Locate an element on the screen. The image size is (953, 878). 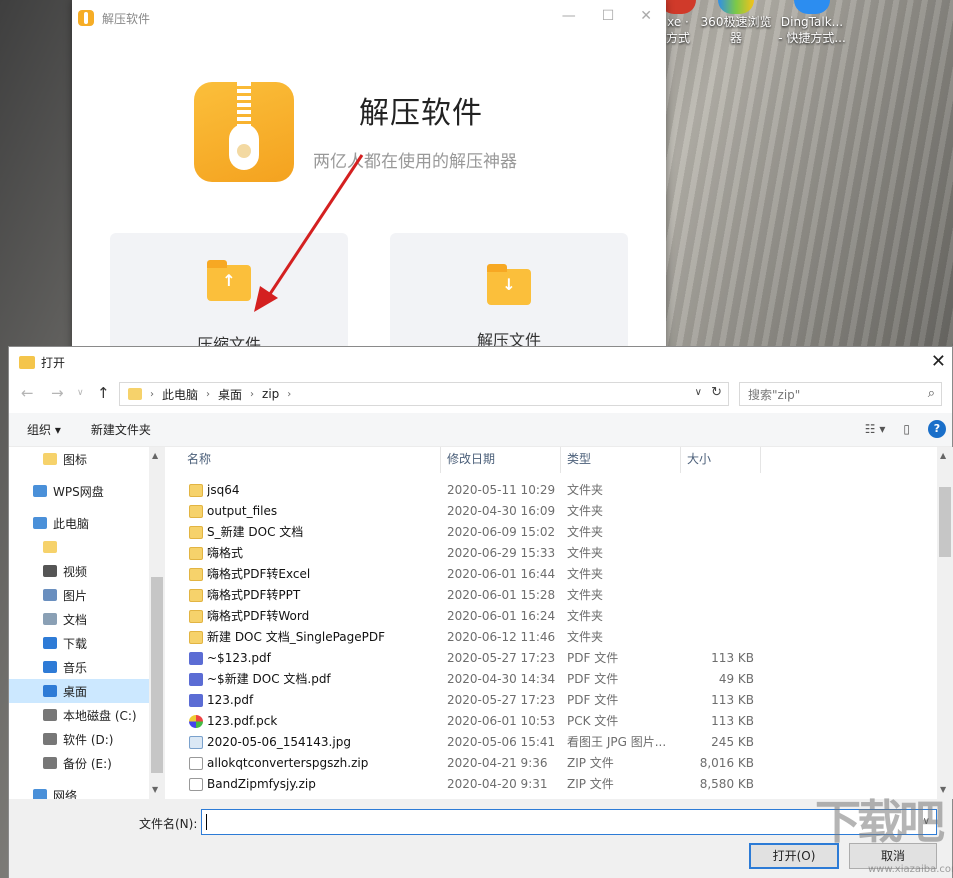
up-icon: ↑ is located at coordinates (103, 393).